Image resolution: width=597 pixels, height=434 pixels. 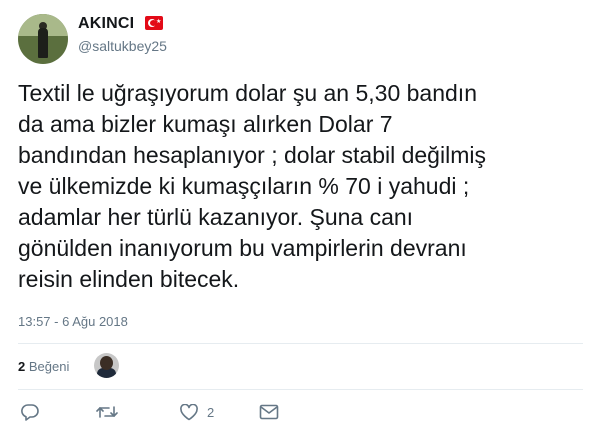 What do you see at coordinates (154, 23) in the screenshot?
I see `turkey-flag-icon: ★` at bounding box center [154, 23].